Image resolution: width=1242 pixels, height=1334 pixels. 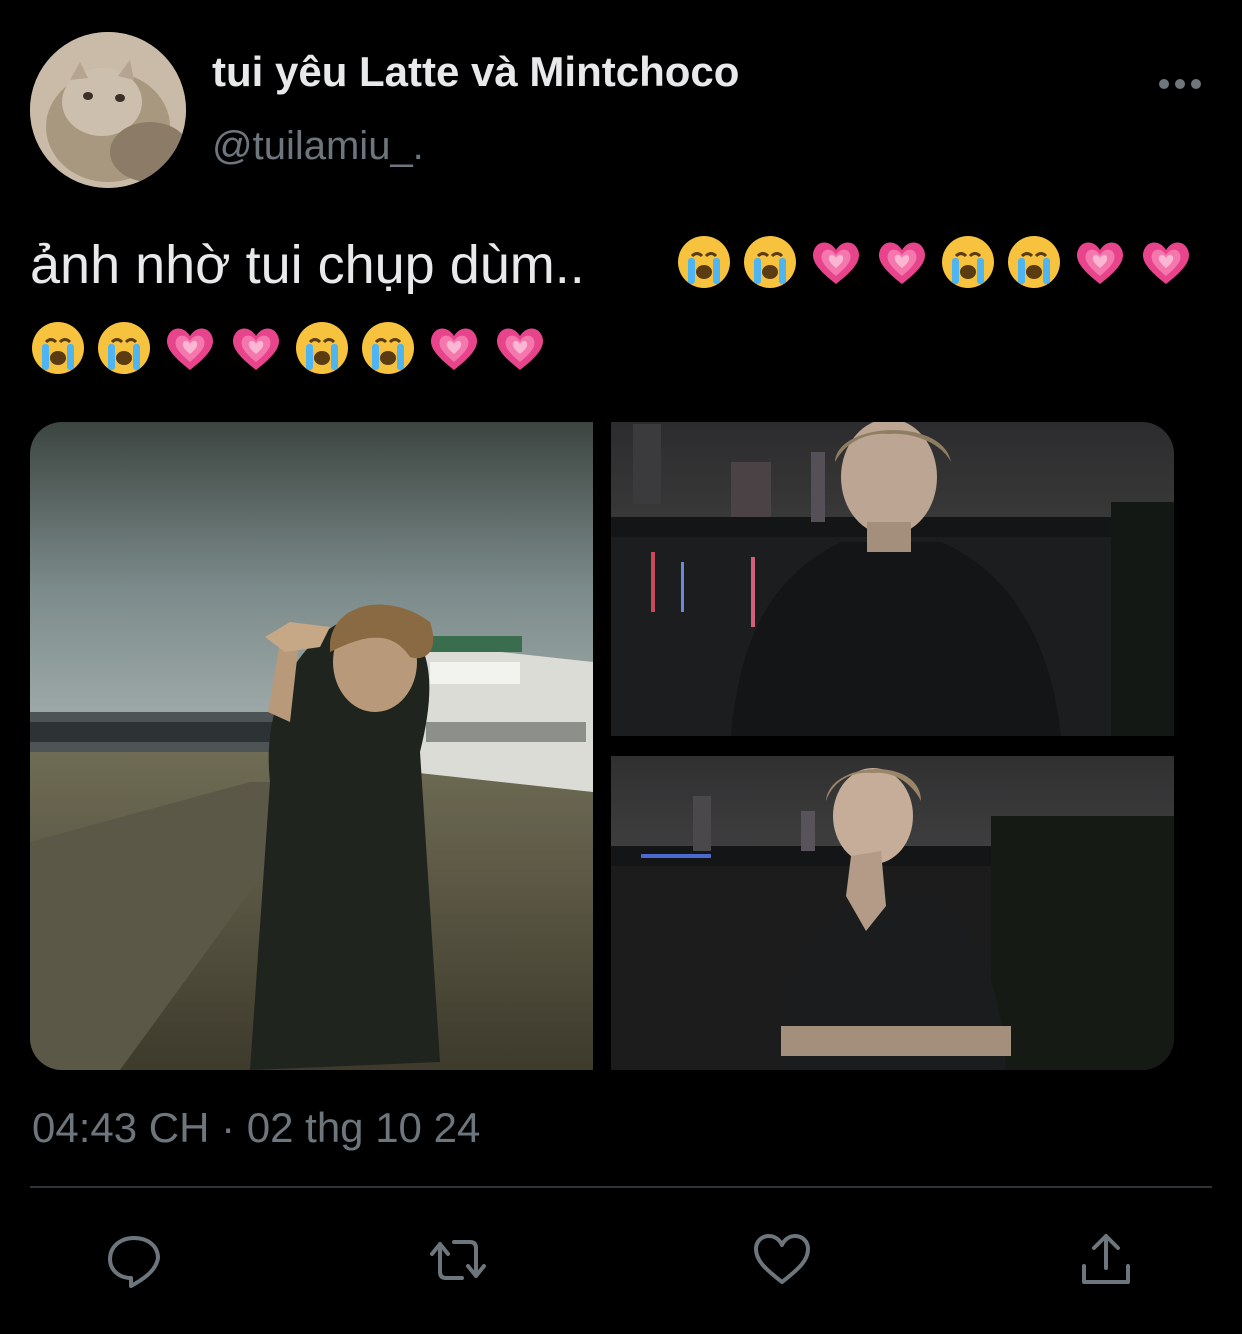 I want to click on more-options-icon, so click(x=1180, y=84).